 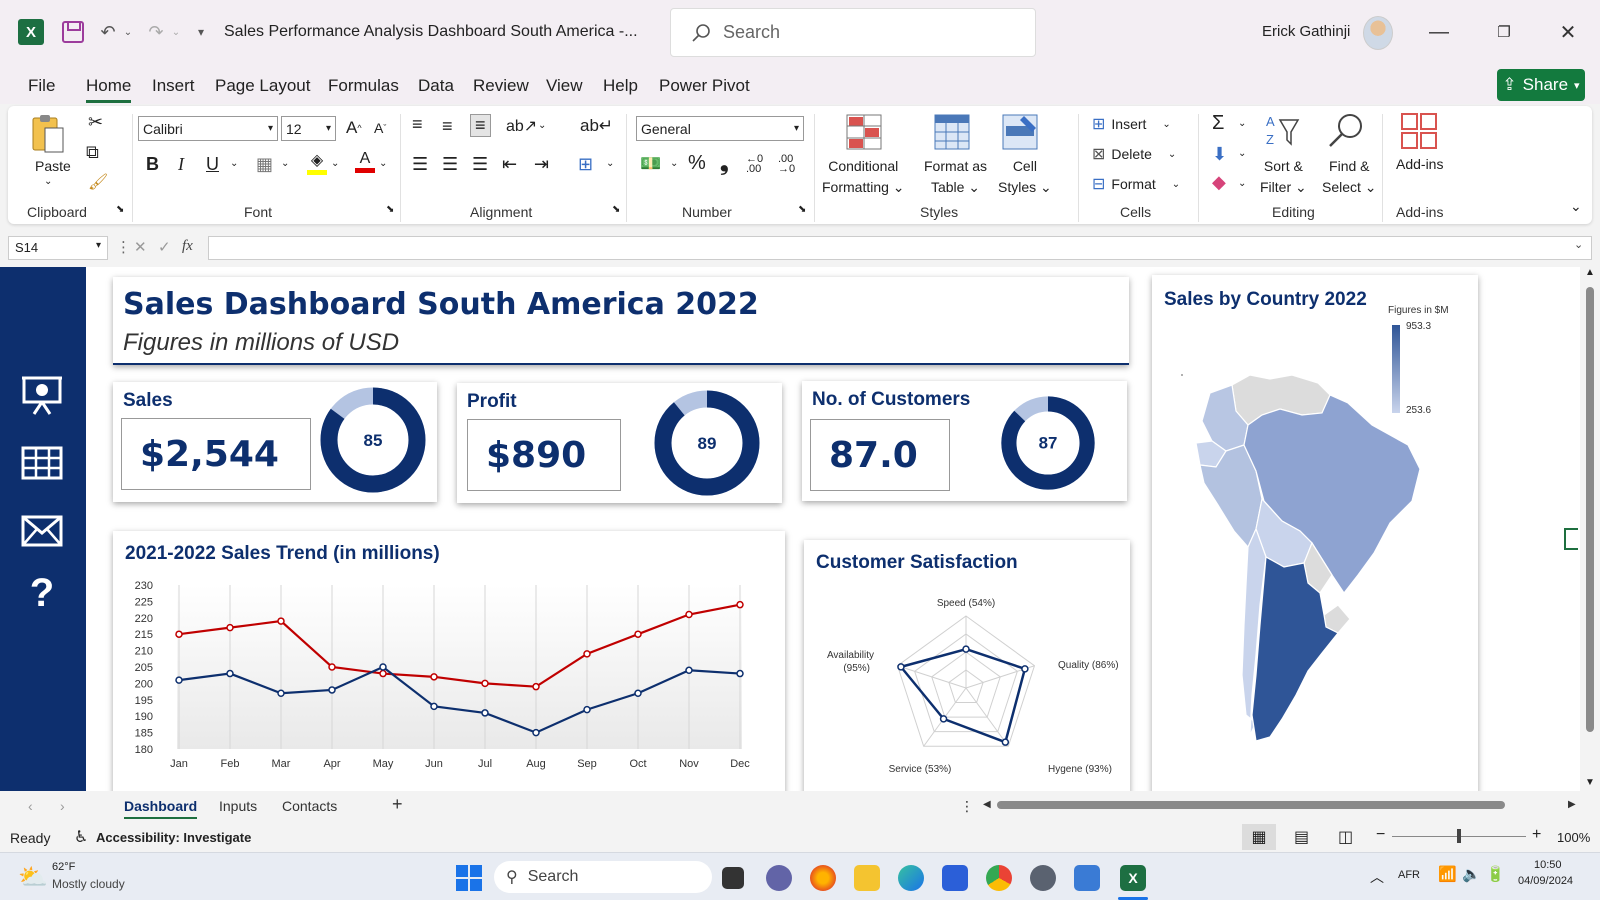 I want to click on vertical-scroll-thumb, so click(x=1590, y=509).